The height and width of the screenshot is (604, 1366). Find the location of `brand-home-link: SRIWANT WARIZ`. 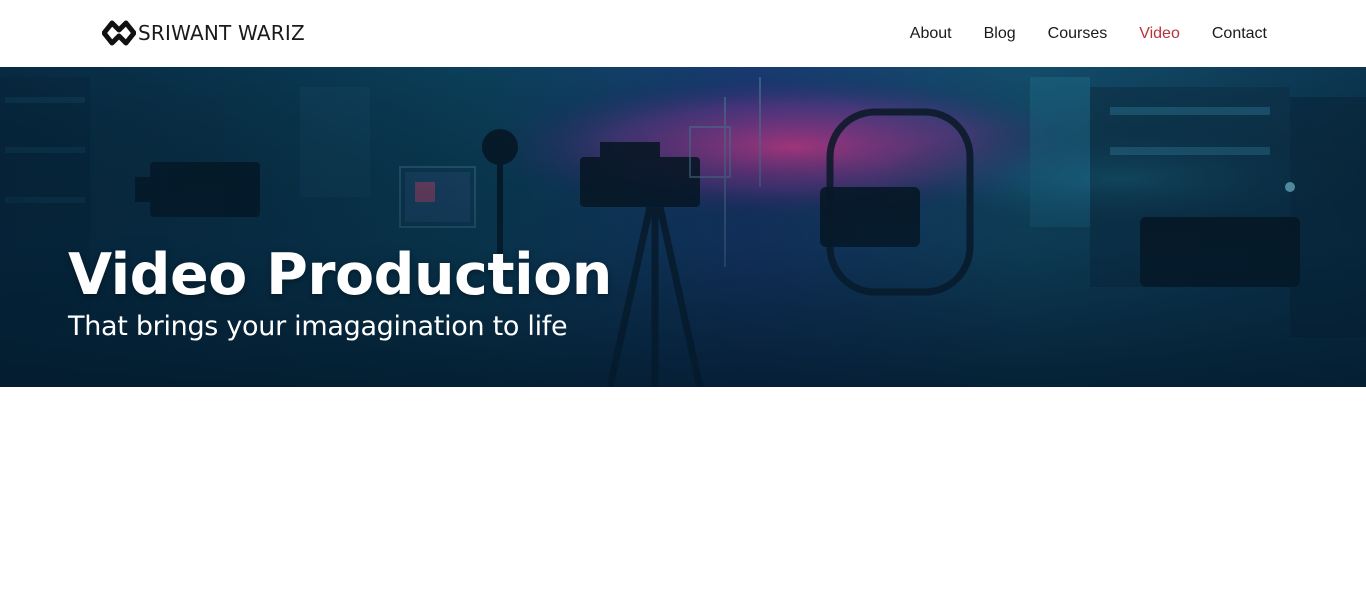

brand-home-link: SRIWANT WARIZ is located at coordinates (203, 33).